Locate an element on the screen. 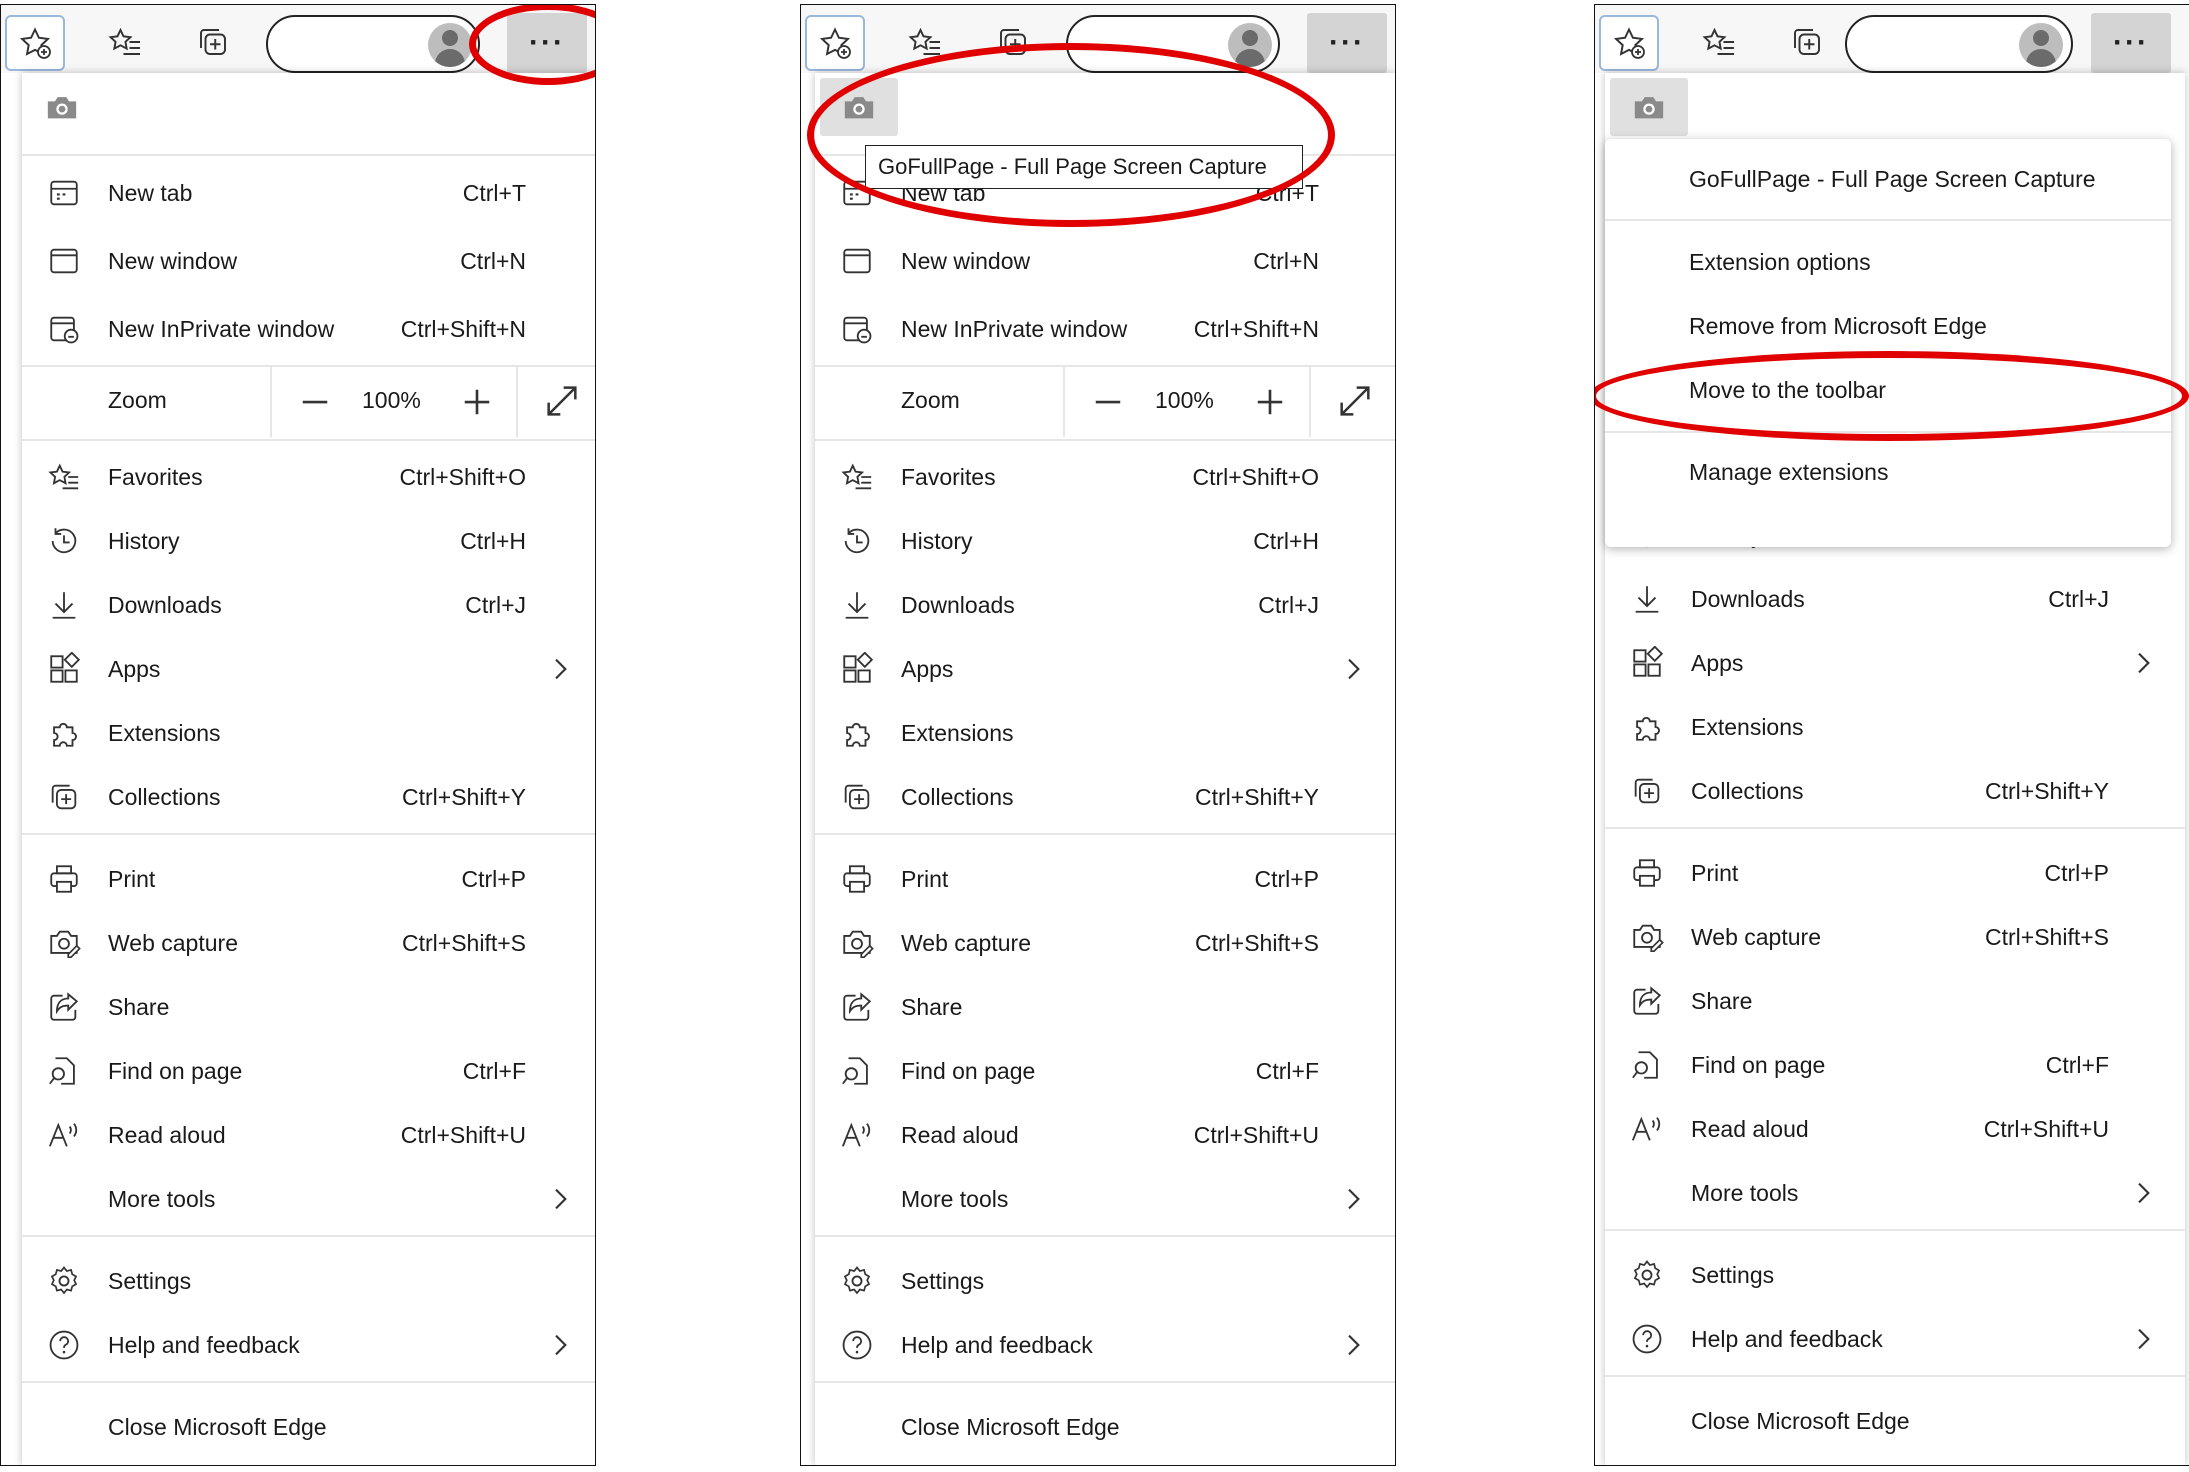 This screenshot has height=1472, width=2189. highlight-ellipse is located at coordinates (1071, 135).